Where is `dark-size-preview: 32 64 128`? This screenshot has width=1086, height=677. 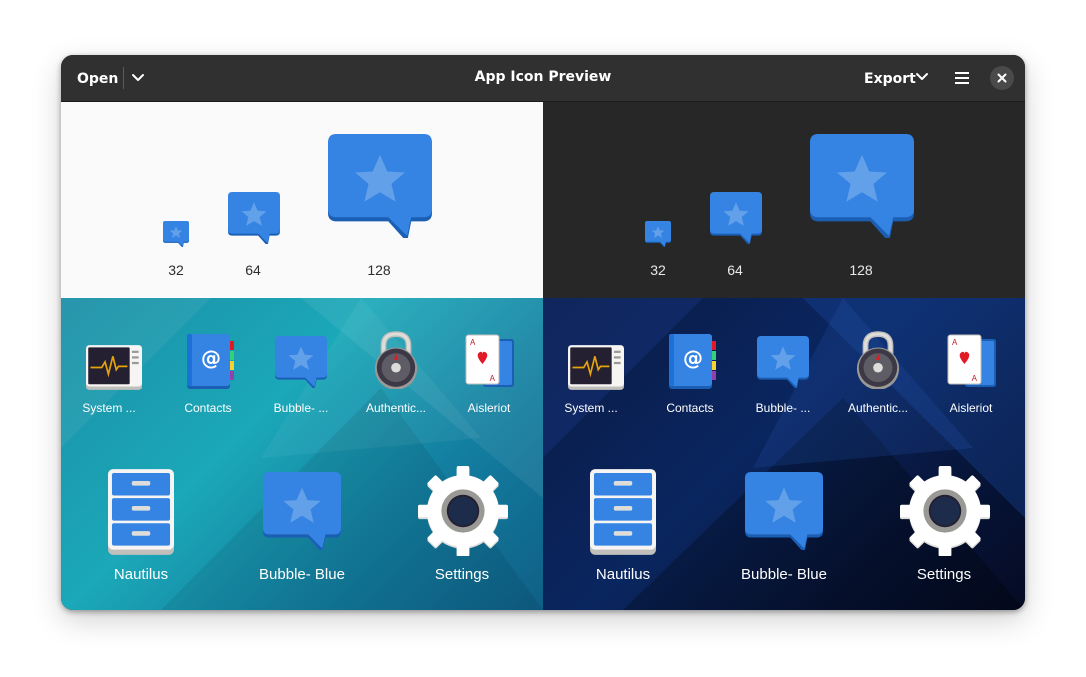
dark-size-preview: 32 64 128 is located at coordinates (784, 200).